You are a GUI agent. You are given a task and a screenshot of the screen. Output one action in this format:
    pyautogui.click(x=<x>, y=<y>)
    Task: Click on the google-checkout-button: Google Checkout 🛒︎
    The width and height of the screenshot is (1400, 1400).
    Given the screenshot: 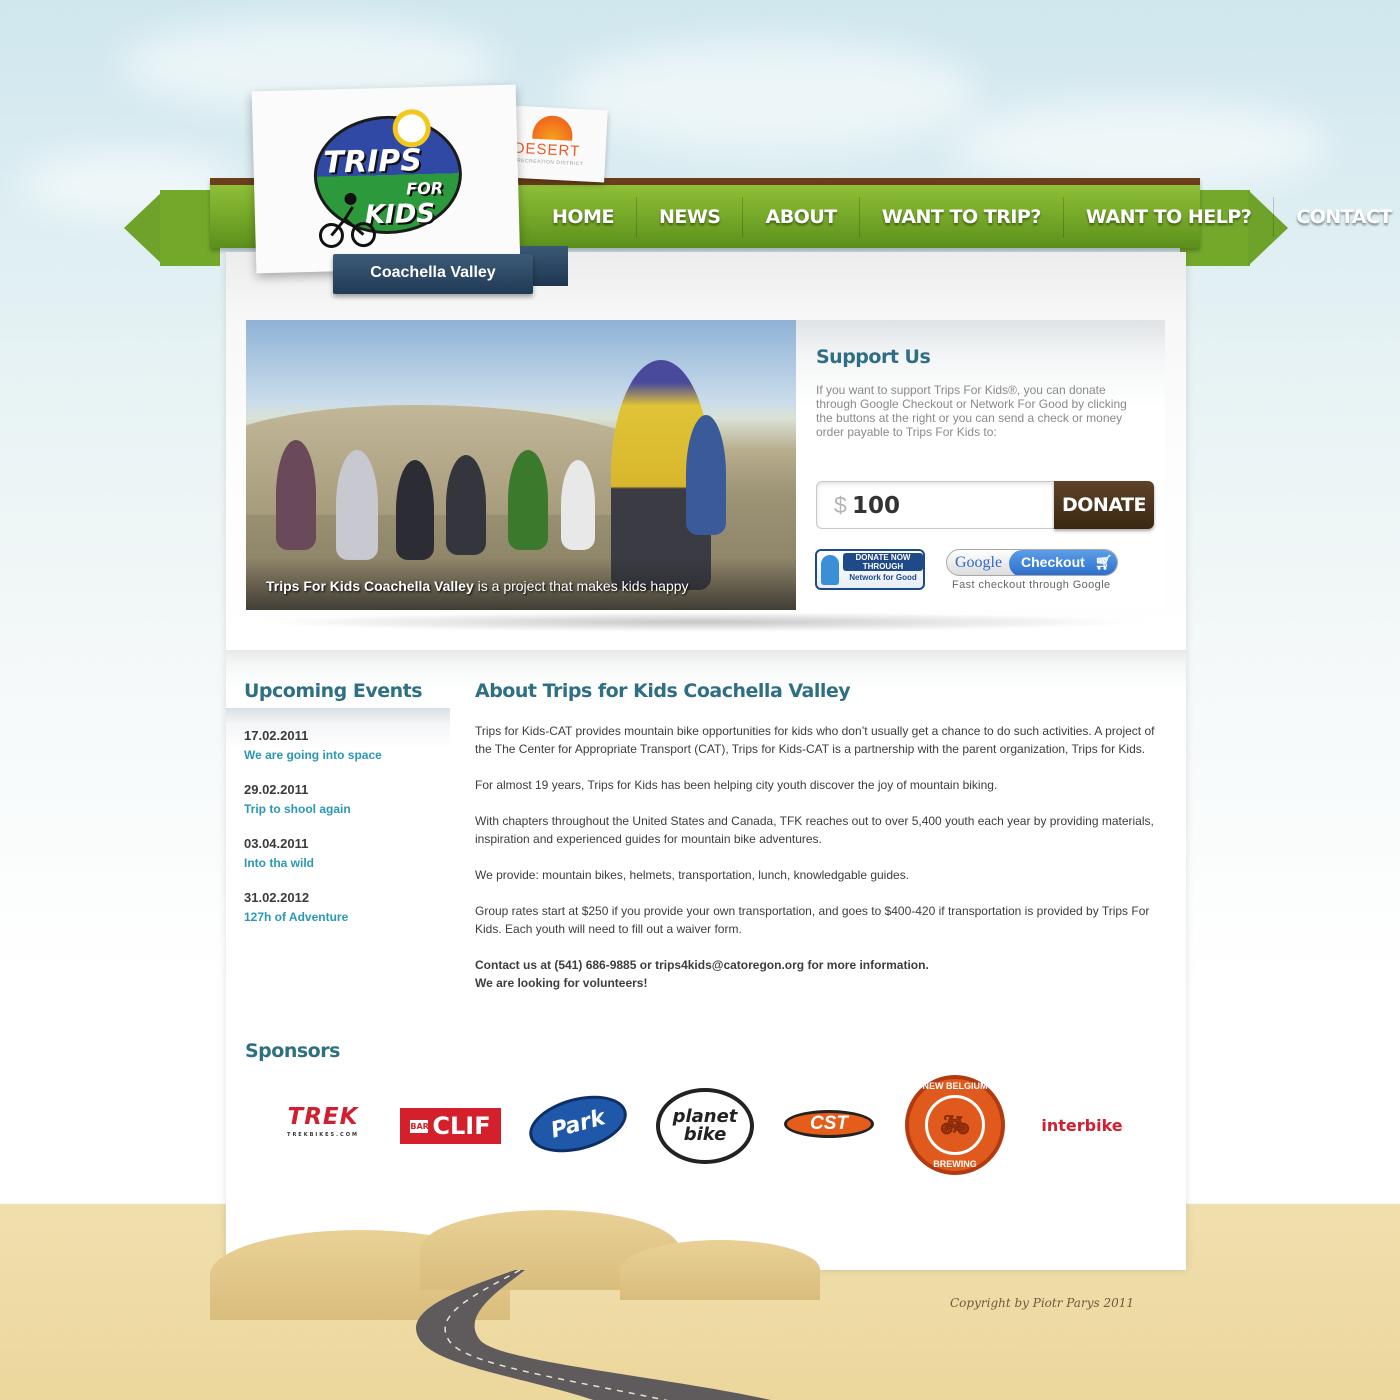 What is the action you would take?
    pyautogui.click(x=1032, y=562)
    